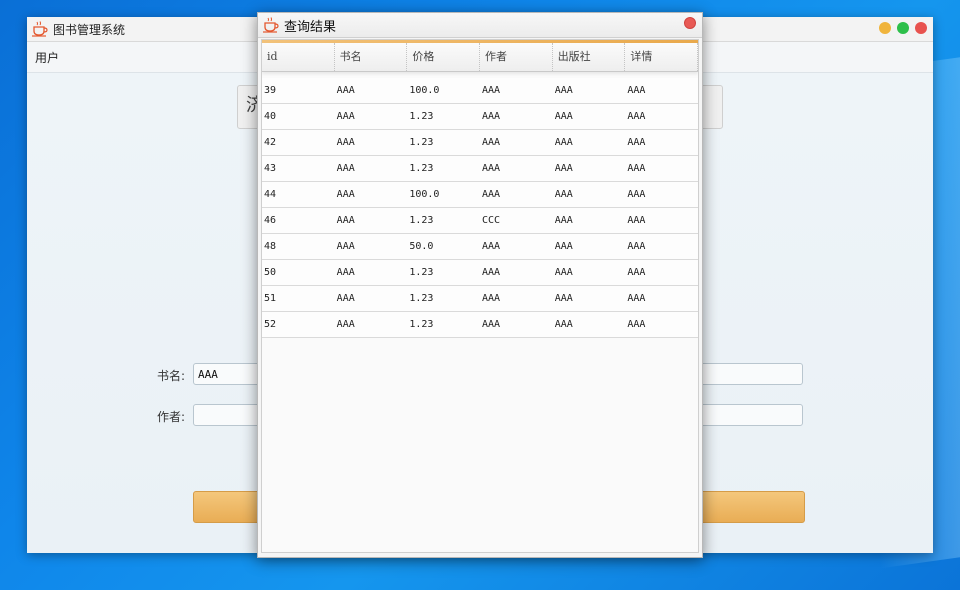 This screenshot has height=590, width=960. I want to click on table-header: id 书名 价格 作者 出版社 详情, so click(480, 57).